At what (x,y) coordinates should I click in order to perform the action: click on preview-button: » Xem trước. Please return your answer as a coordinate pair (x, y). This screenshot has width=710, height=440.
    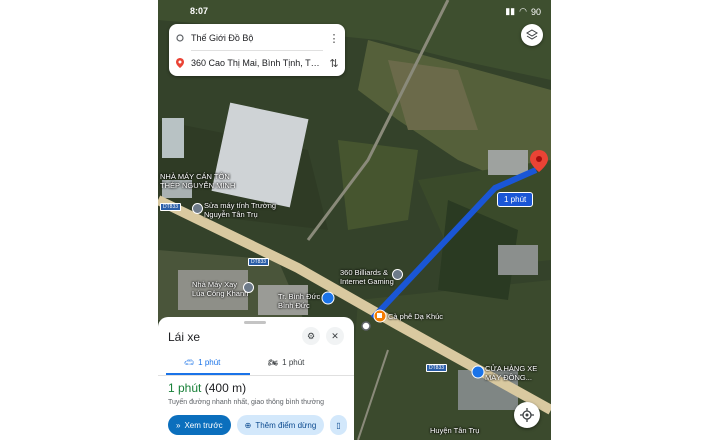
    Looking at the image, I should click on (199, 425).